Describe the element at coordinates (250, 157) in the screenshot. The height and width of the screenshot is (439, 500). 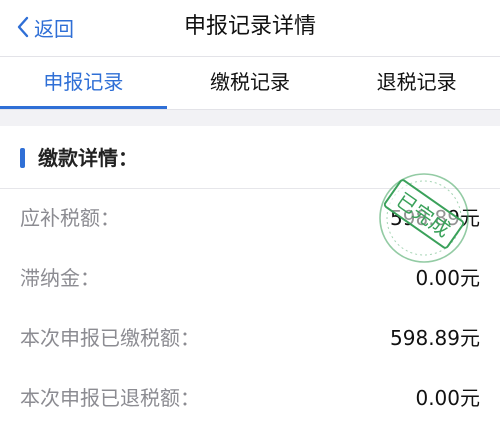
I see `section-header: 缴款详情：` at that location.